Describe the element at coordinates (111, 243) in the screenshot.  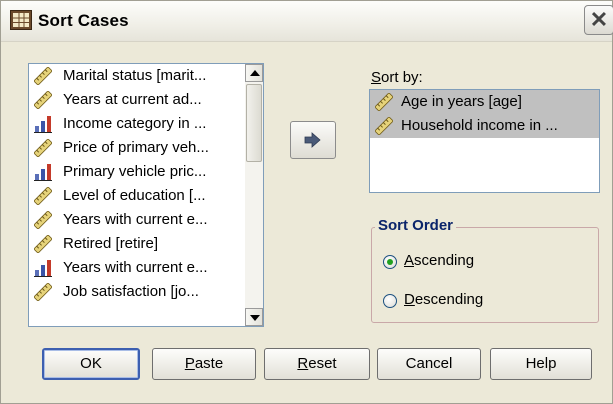
I see `variable-list-item-label: Retired [retire]` at that location.